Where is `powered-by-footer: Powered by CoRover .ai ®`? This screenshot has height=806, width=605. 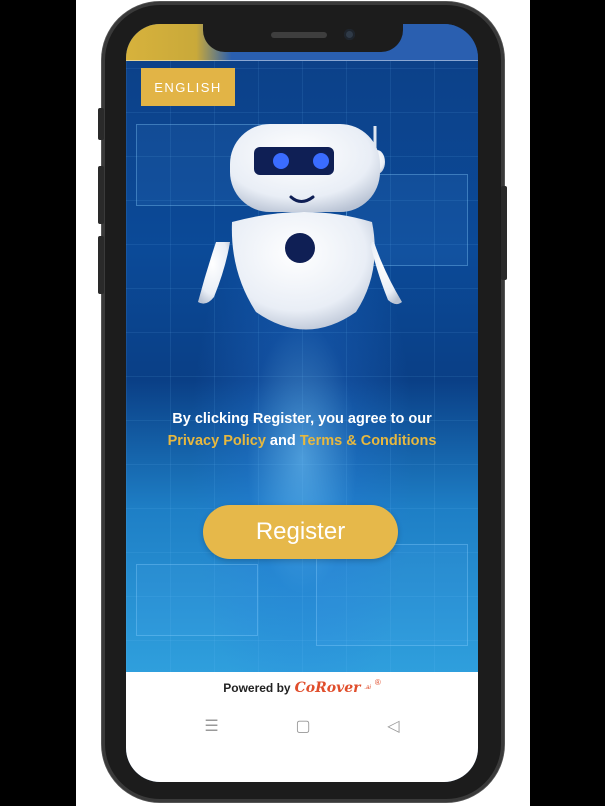
powered-by-footer: Powered by CoRover .ai ® is located at coordinates (302, 688).